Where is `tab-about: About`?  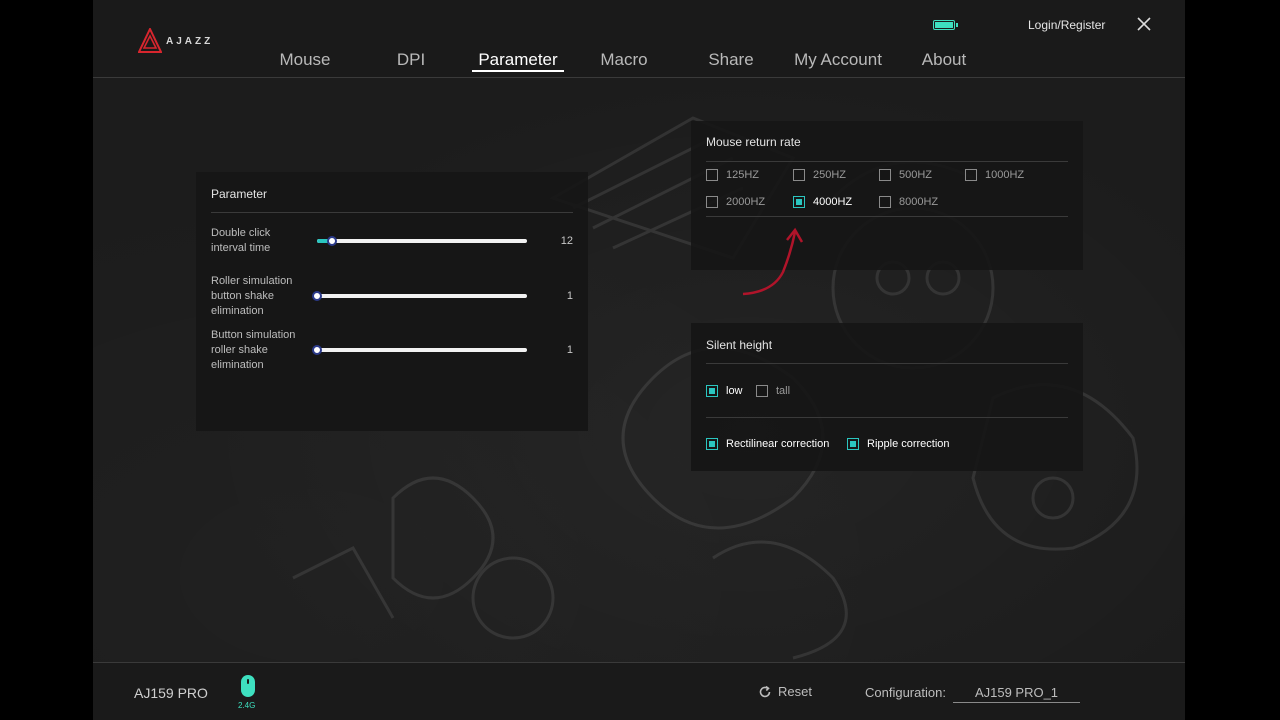
tab-about: About is located at coordinates (944, 60).